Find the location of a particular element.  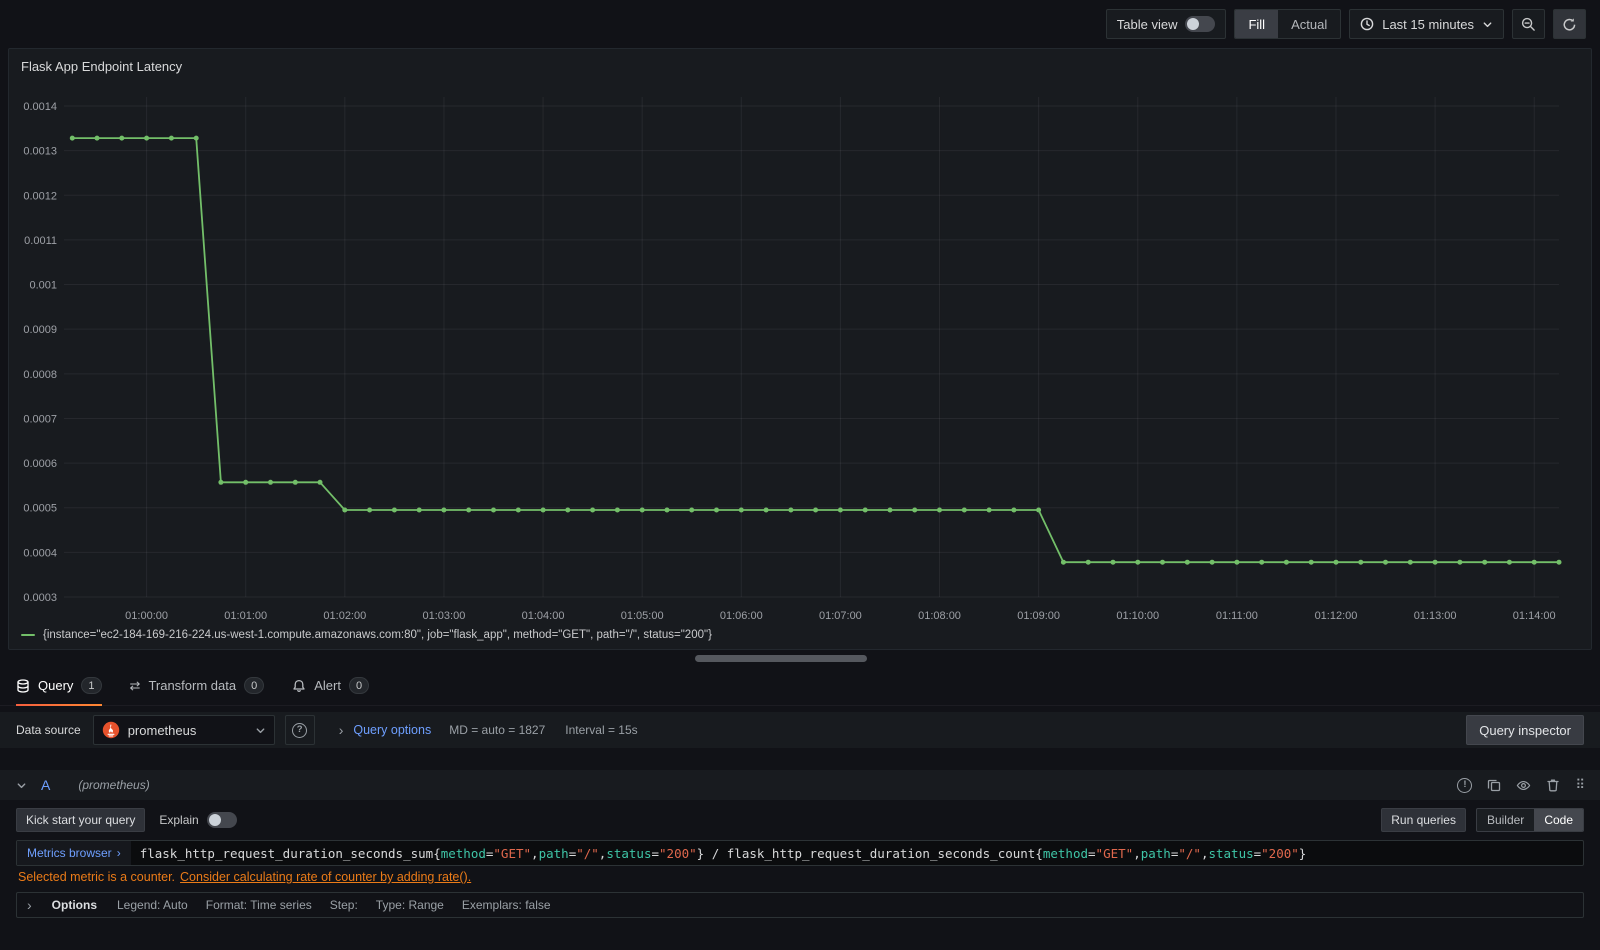

svg-text: 01:09:00 is located at coordinates (1038, 616).